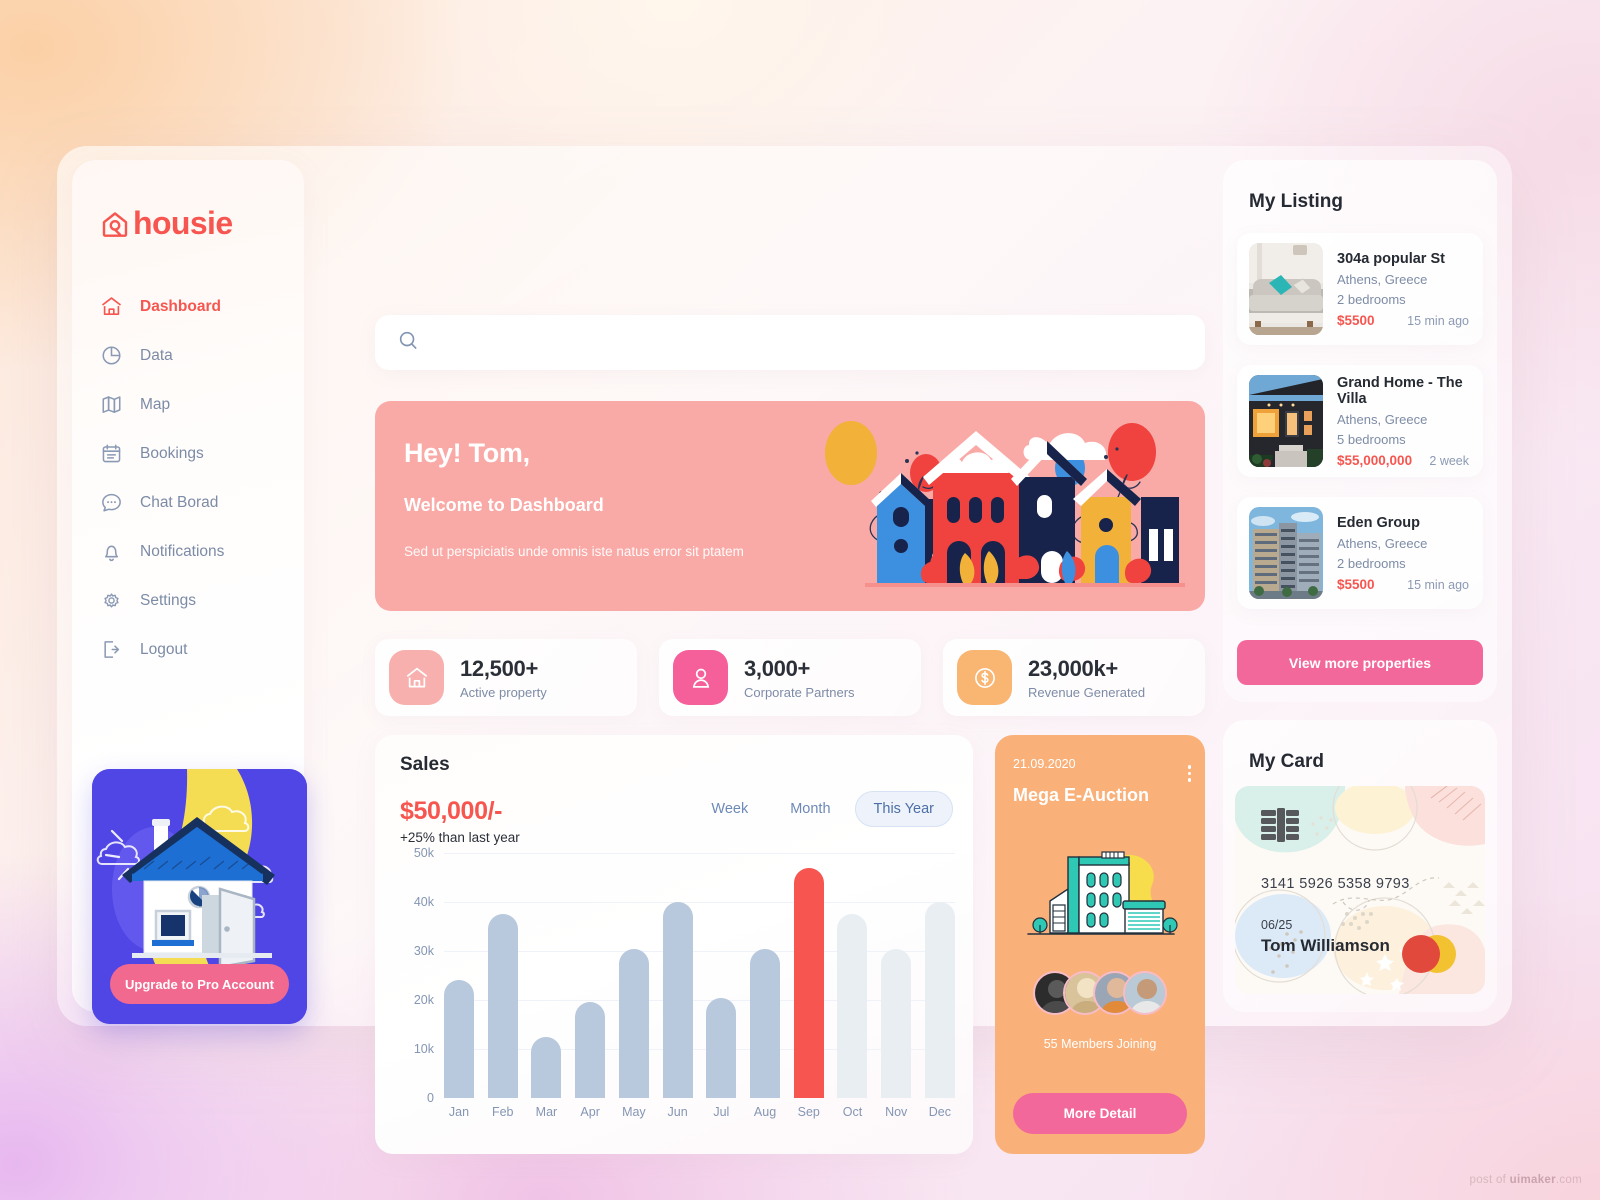 The height and width of the screenshot is (1200, 1600). Describe the element at coordinates (111, 601) in the screenshot. I see `gear-icon` at that location.